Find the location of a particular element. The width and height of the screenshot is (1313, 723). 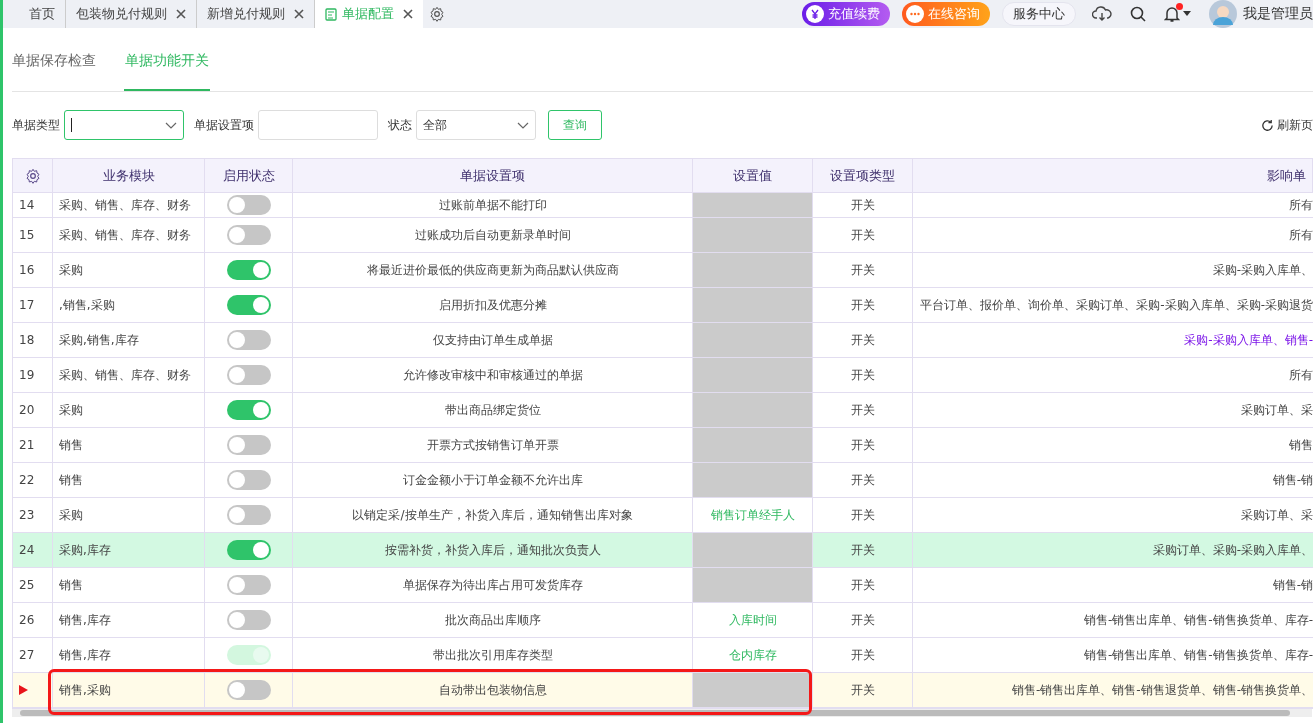

row-number: 21 is located at coordinates (27, 445).